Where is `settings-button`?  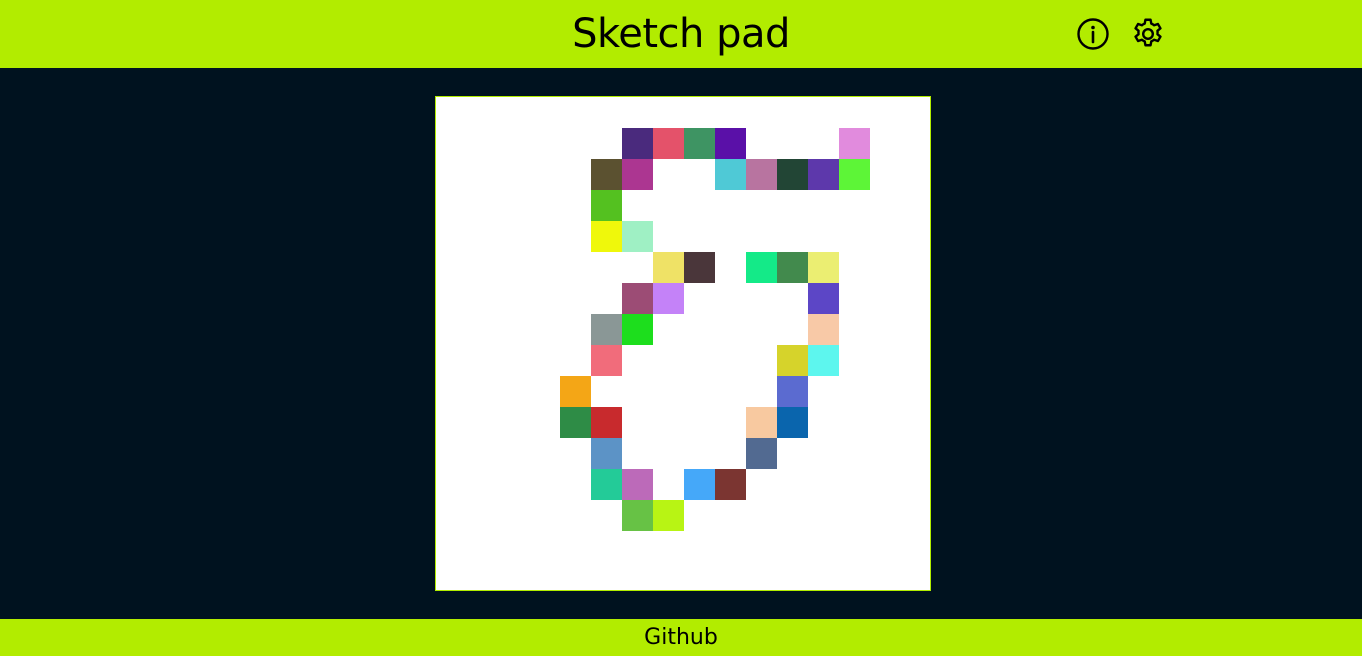
settings-button is located at coordinates (1148, 34).